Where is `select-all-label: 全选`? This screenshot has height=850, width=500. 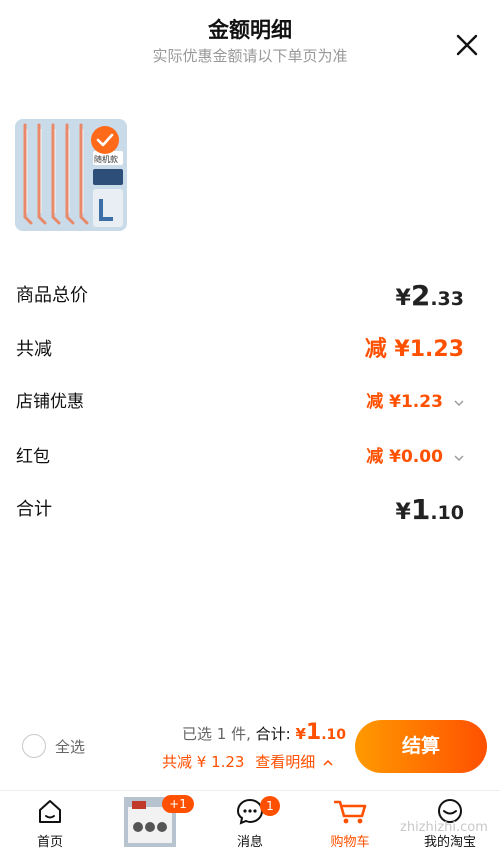
select-all-label: 全选 is located at coordinates (70, 746).